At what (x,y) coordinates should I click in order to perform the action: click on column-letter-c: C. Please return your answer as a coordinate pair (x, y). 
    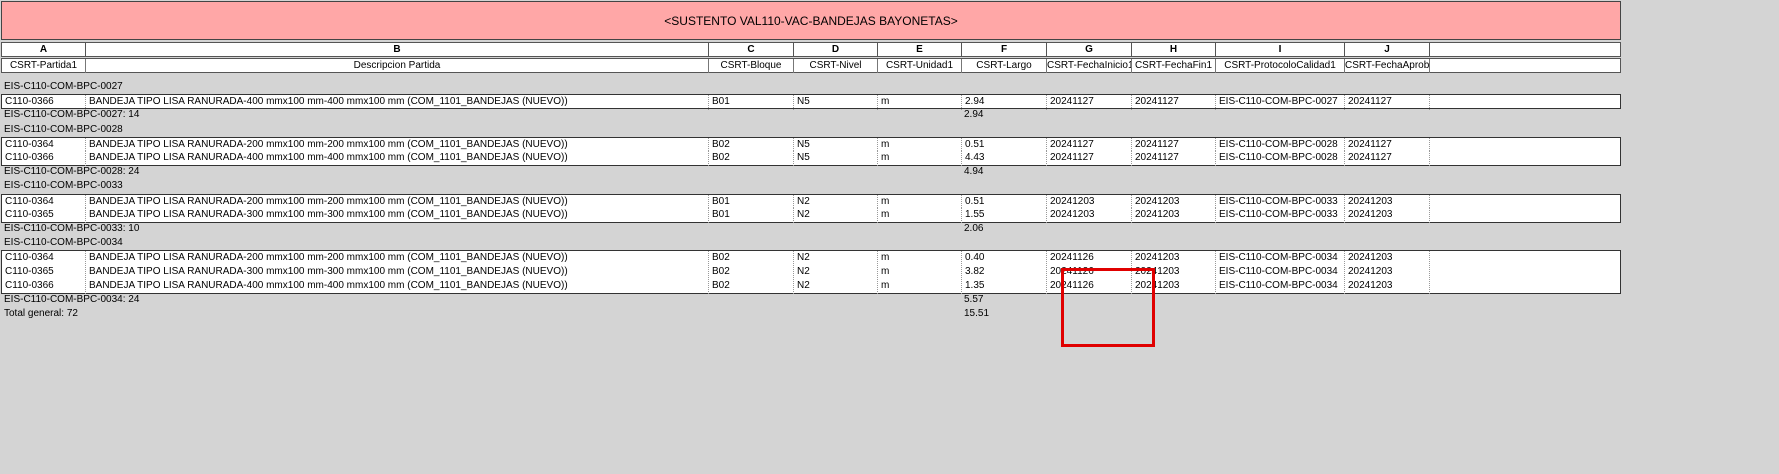
    Looking at the image, I should click on (751, 49).